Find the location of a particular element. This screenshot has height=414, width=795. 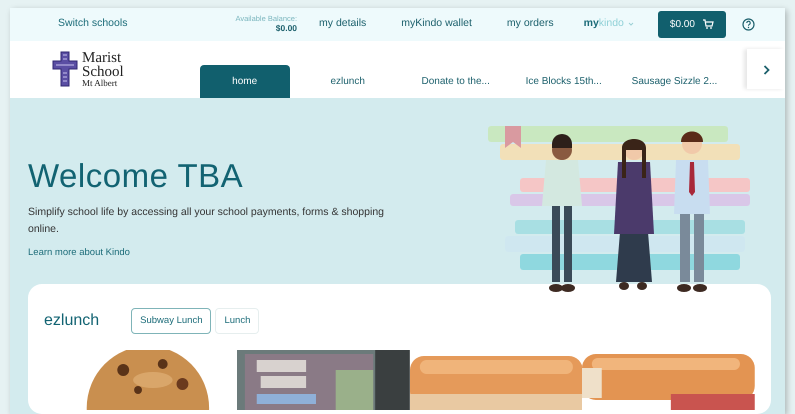

nav-link: myKindo wallet is located at coordinates (436, 24).